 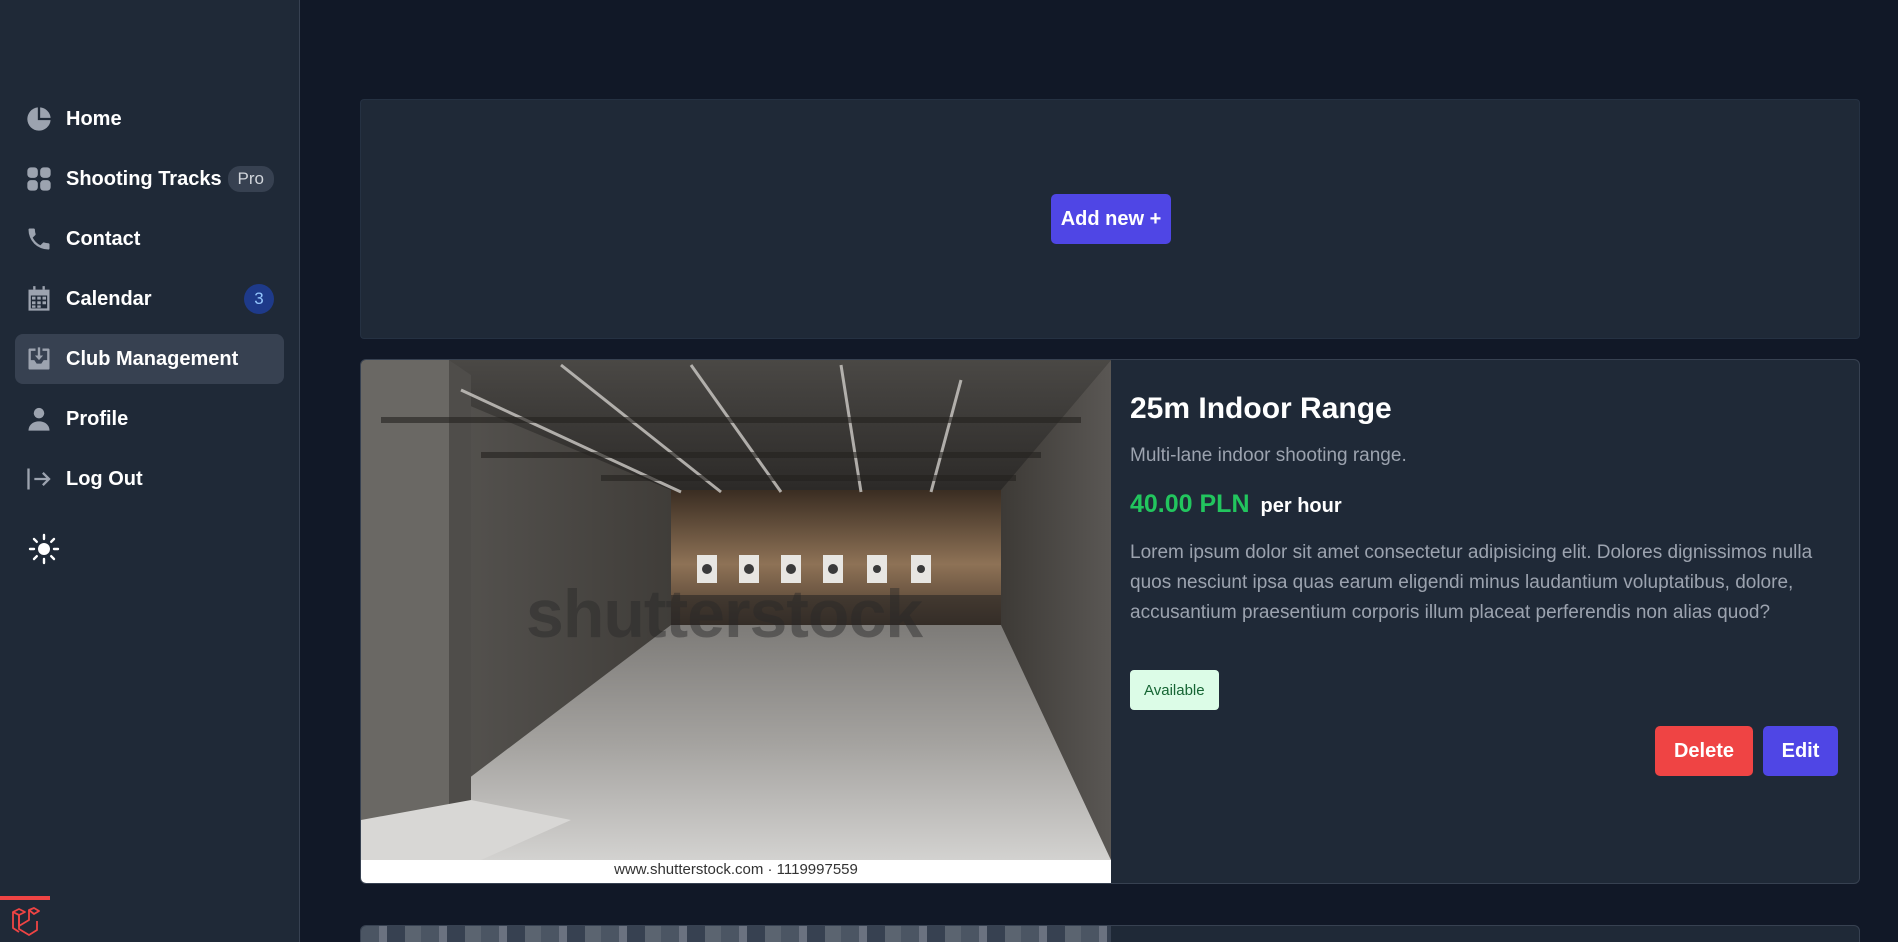 What do you see at coordinates (149, 479) in the screenshot?
I see `sidebar-item-log-out: Log Out` at bounding box center [149, 479].